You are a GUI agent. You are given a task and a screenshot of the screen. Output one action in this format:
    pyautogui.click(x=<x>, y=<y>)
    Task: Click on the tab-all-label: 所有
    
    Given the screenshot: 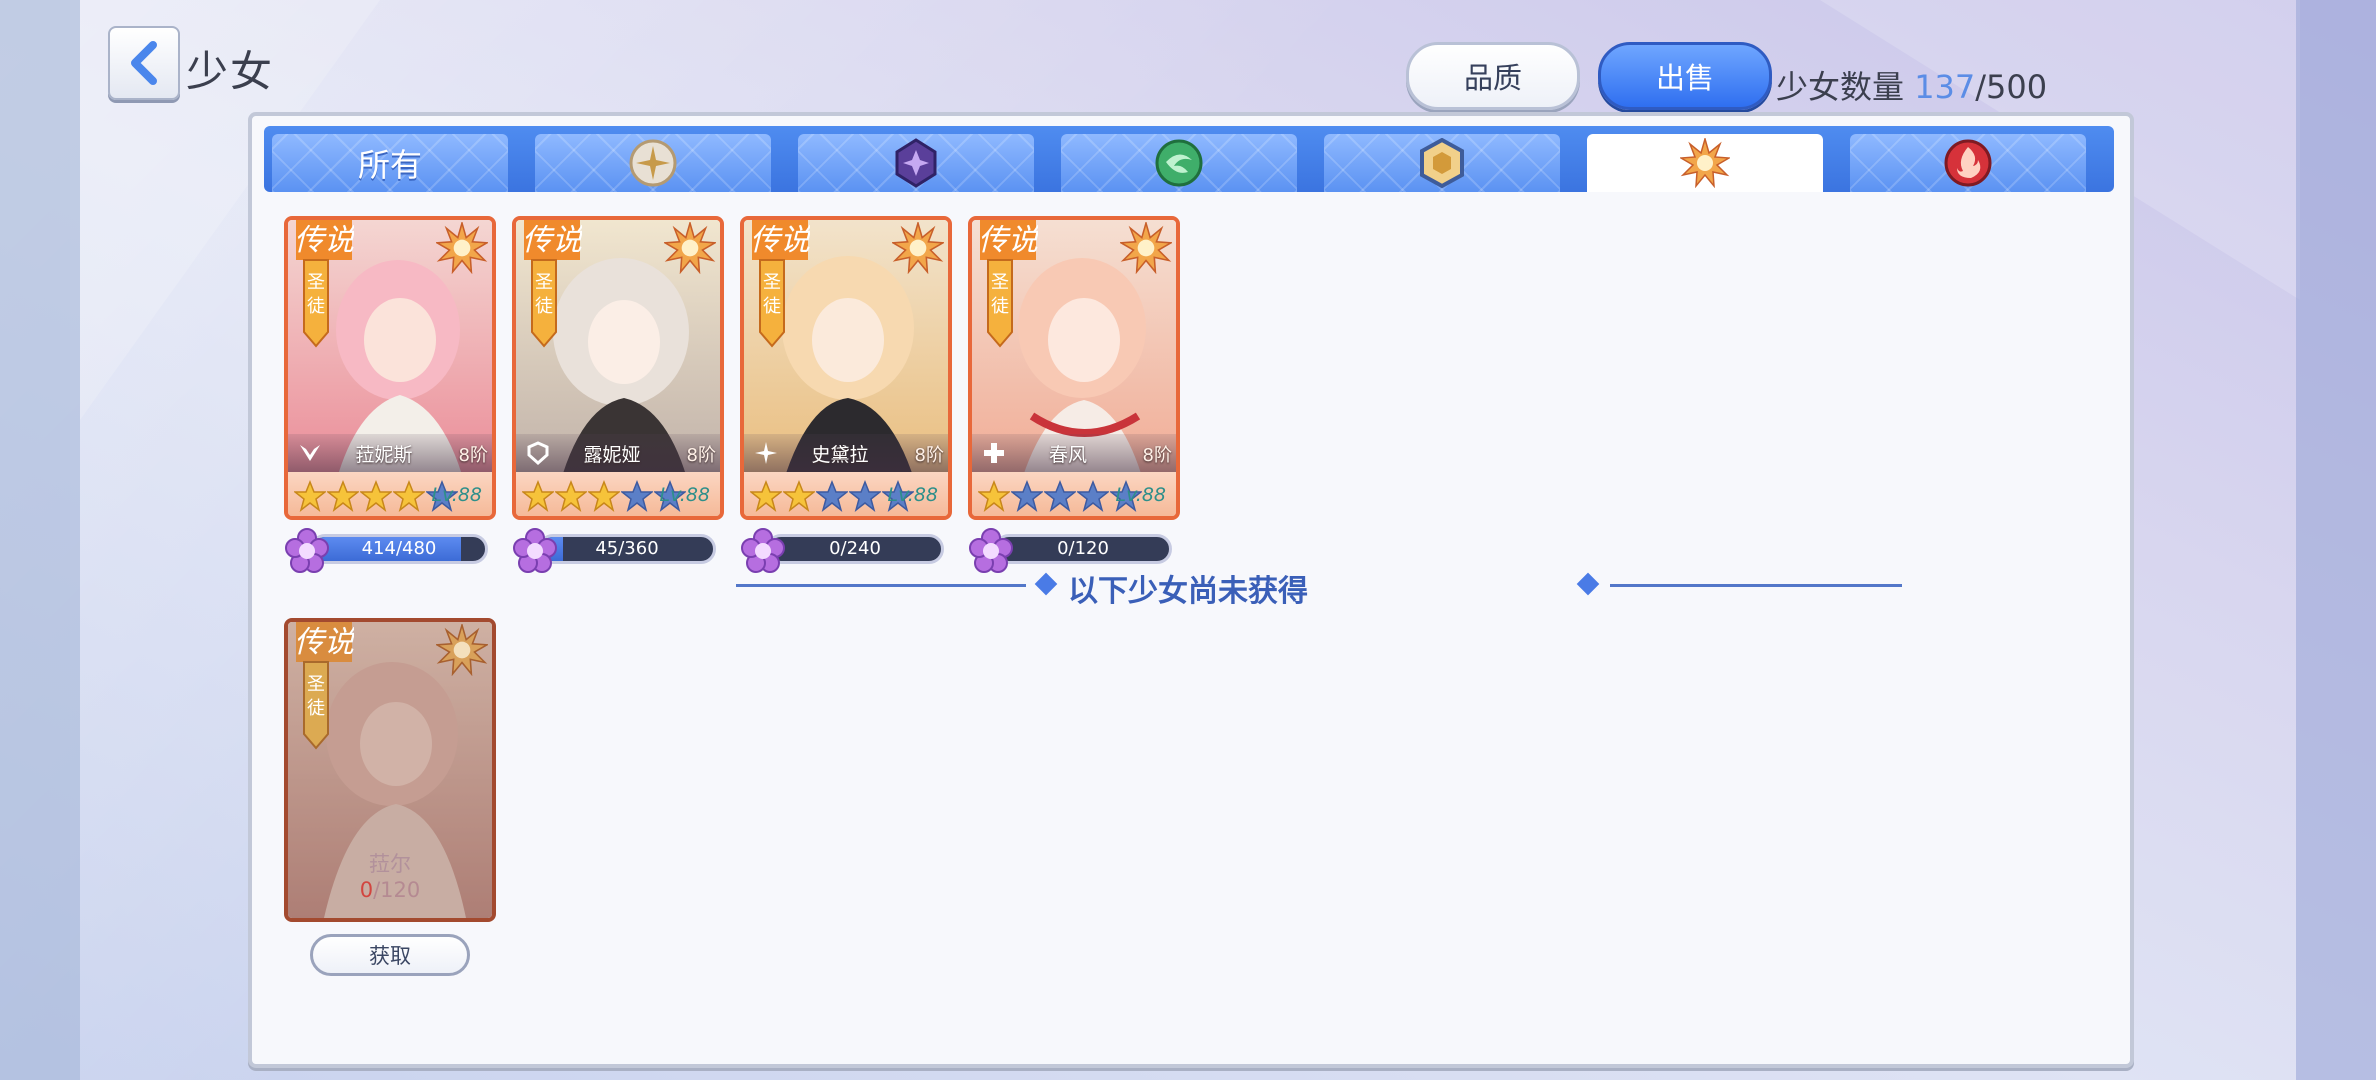 What is the action you would take?
    pyautogui.click(x=389, y=165)
    